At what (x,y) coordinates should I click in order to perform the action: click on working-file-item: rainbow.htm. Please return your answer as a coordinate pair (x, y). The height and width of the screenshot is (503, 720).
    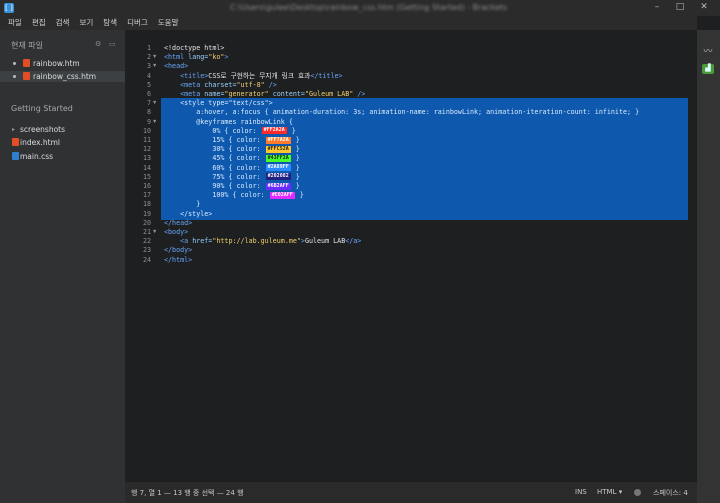
    Looking at the image, I should click on (62, 63).